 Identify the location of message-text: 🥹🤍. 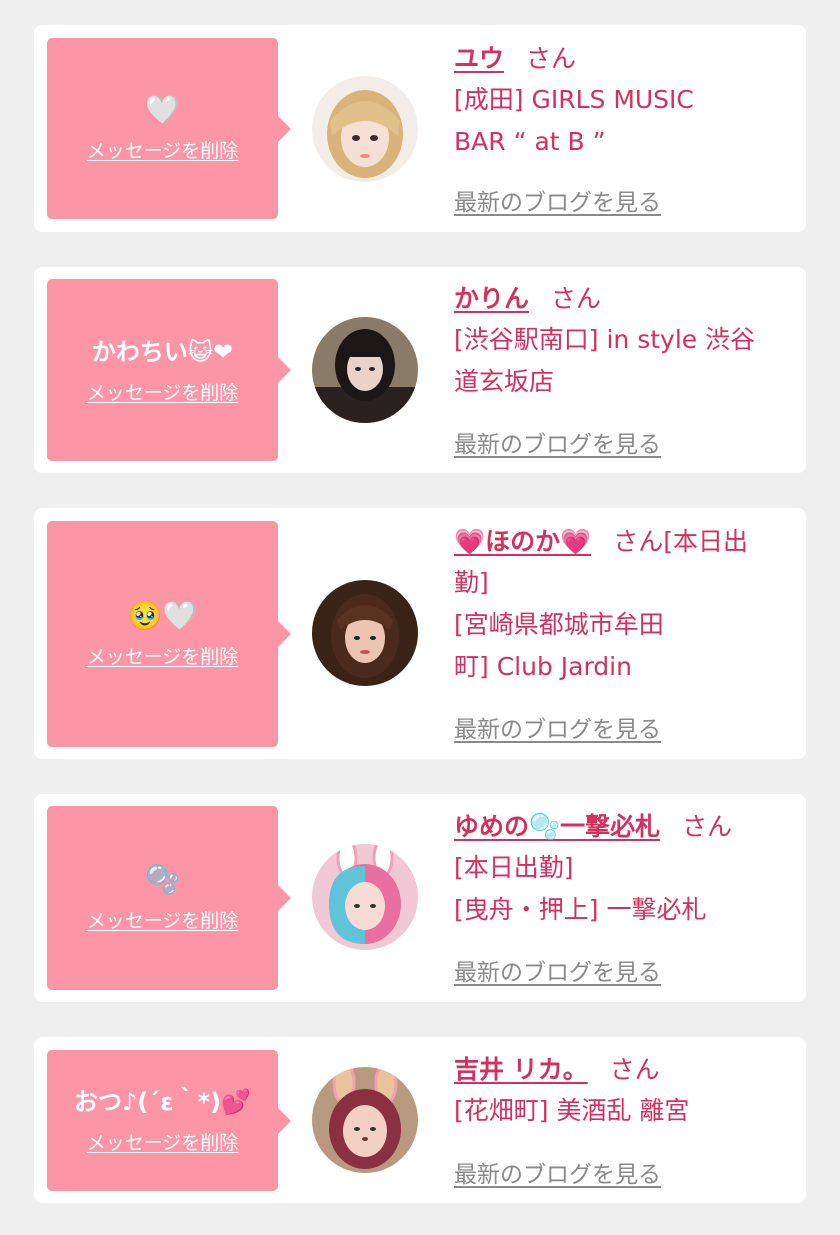
(162, 615).